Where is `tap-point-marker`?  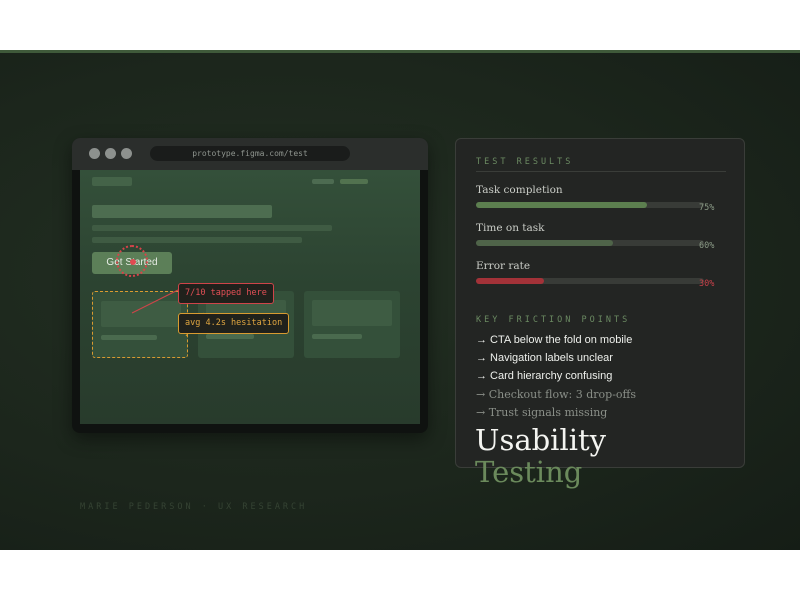 tap-point-marker is located at coordinates (133, 262).